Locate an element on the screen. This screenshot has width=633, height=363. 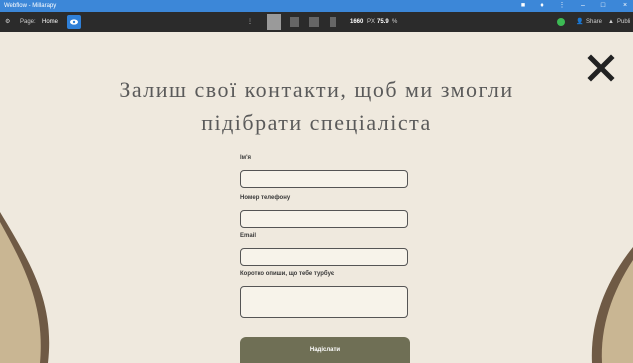
submit-button: Надіслати is located at coordinates (325, 350).